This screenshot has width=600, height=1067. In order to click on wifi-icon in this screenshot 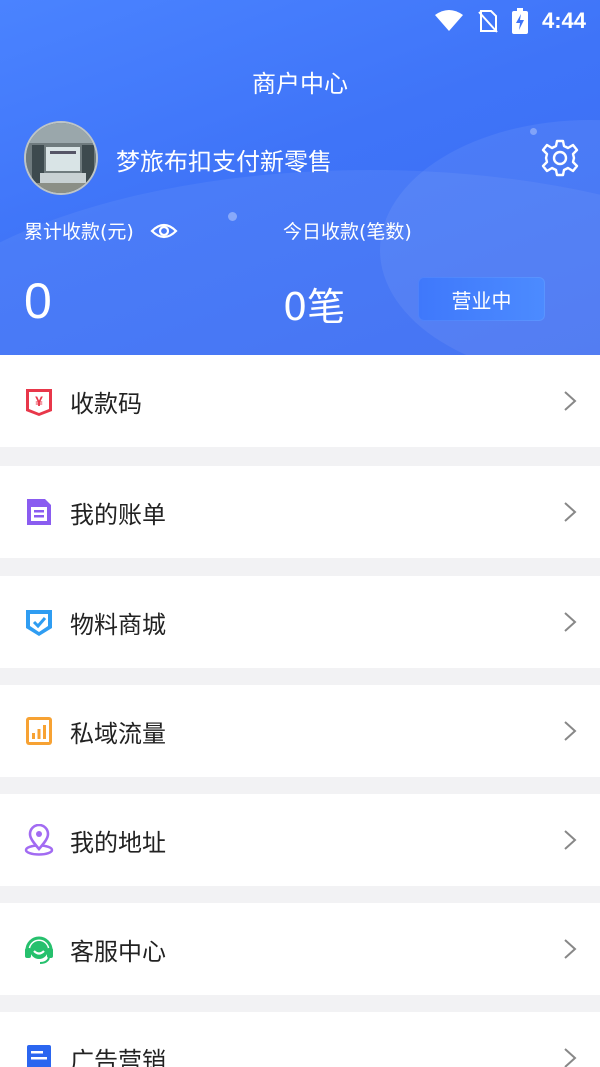, I will do `click(448, 20)`.